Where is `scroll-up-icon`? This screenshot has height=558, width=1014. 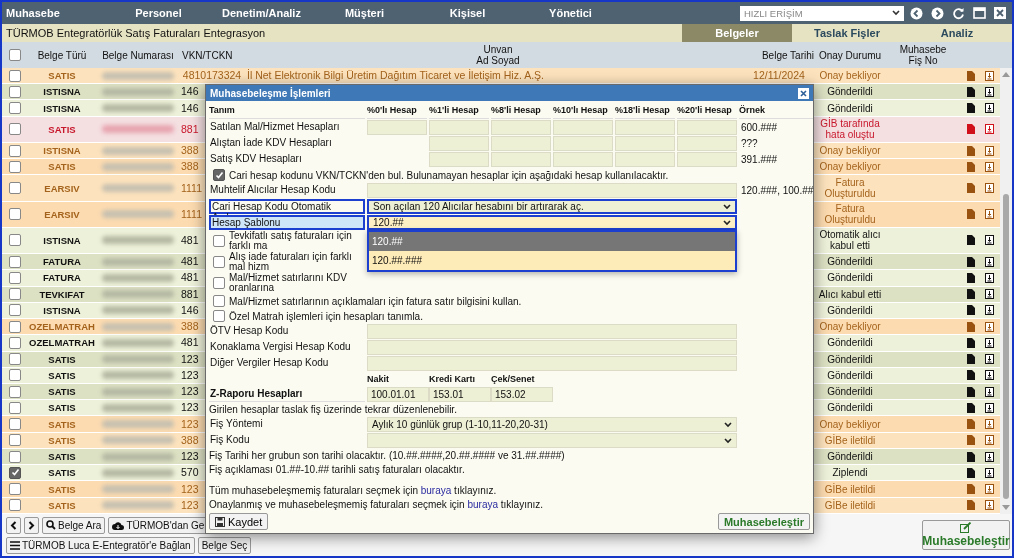
scroll-up-icon is located at coordinates (1006, 74).